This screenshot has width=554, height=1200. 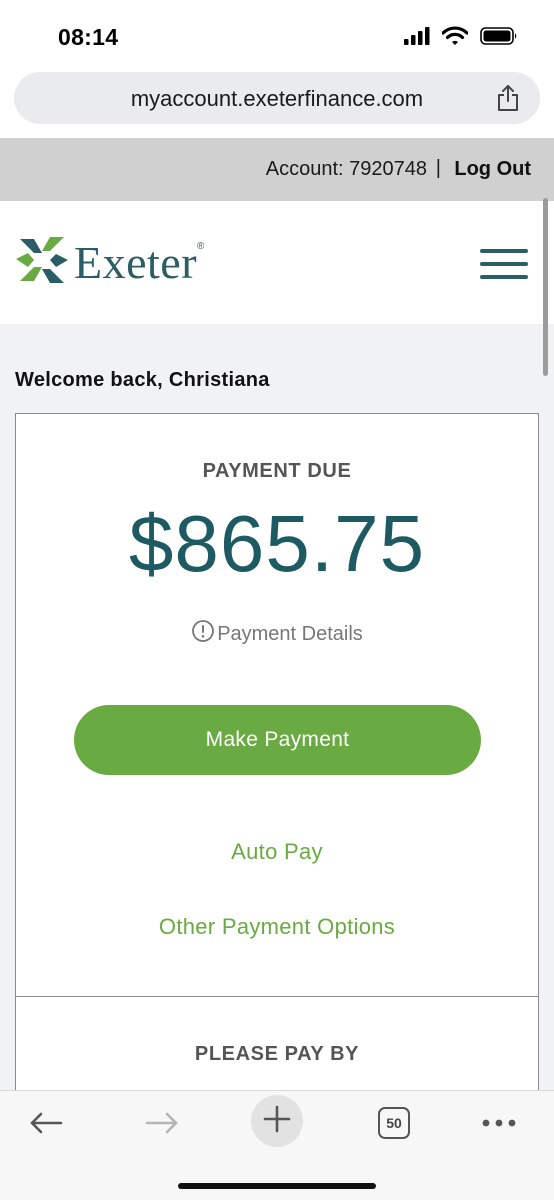 I want to click on payment-details-label: Payment Details, so click(x=290, y=633).